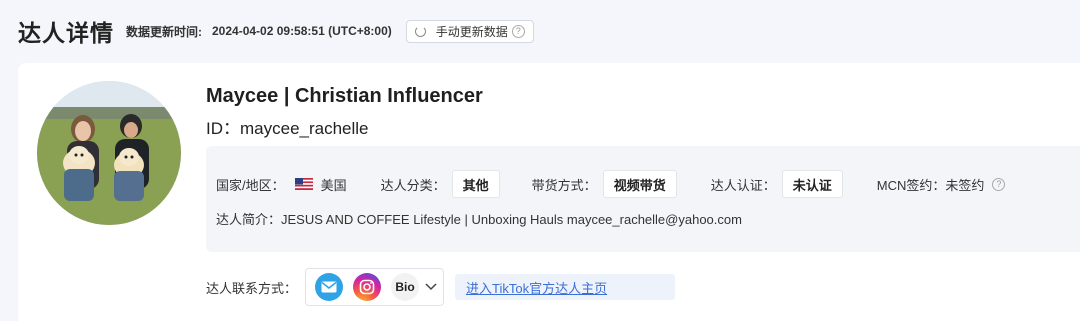  I want to click on creator-name: Maycee | Christian Influencer, so click(344, 96).